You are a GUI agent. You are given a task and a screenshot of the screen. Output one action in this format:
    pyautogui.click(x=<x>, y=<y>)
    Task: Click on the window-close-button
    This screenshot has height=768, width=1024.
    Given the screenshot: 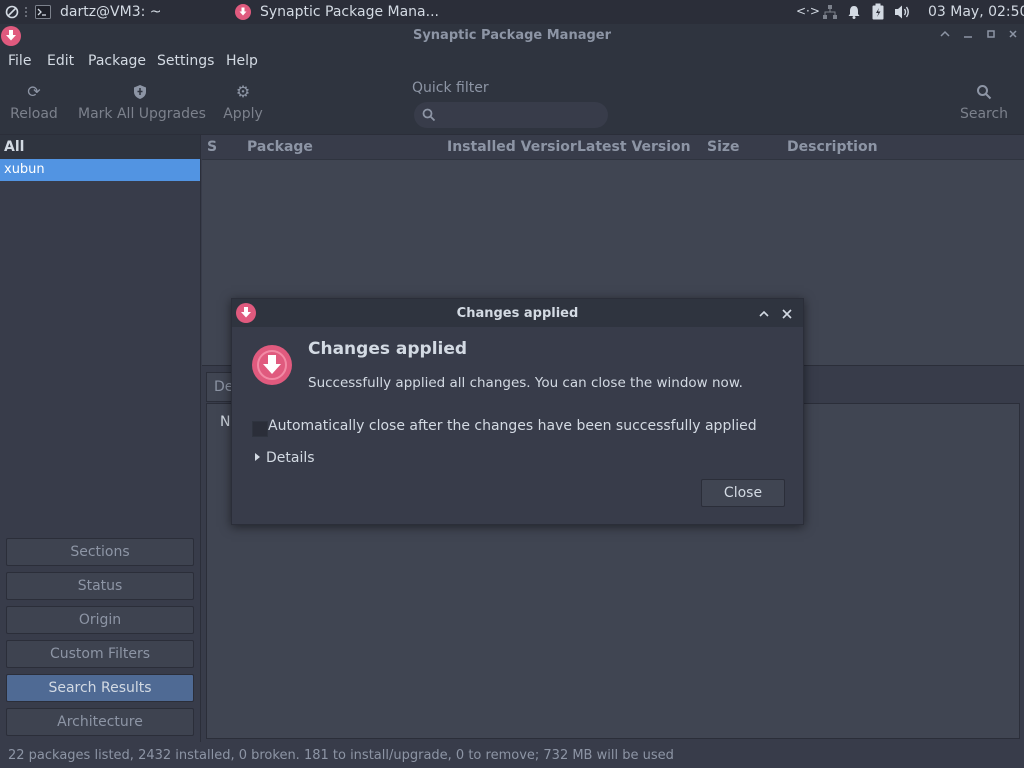 What is the action you would take?
    pyautogui.click(x=1013, y=35)
    